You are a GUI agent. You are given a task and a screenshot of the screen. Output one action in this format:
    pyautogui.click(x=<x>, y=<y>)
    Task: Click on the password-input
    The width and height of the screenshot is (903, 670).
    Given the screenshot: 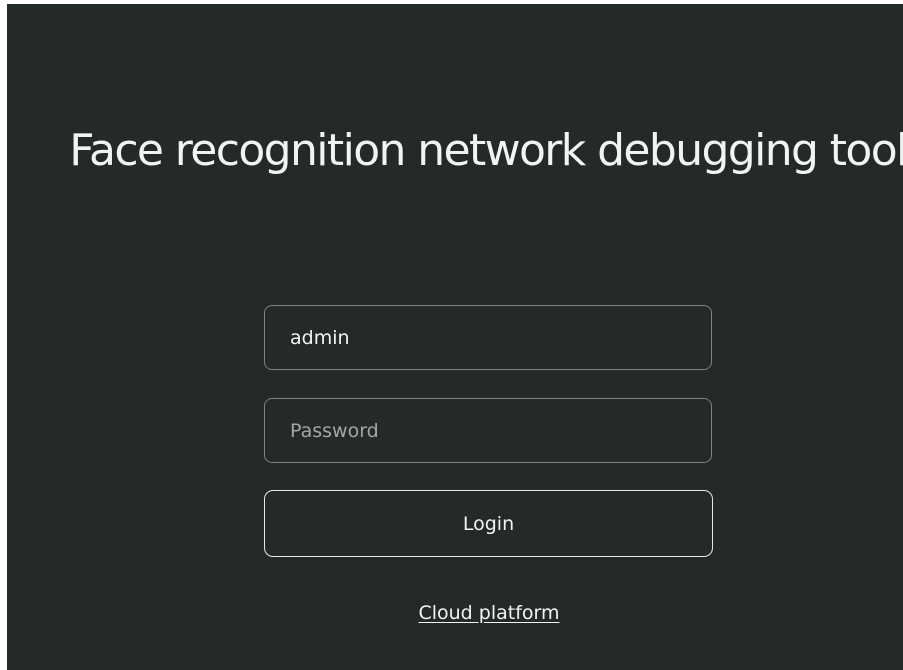 What is the action you would take?
    pyautogui.click(x=488, y=430)
    